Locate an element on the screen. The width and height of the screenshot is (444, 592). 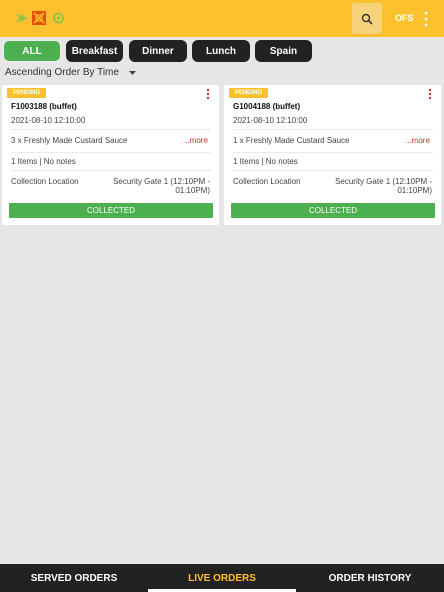
ofs-label: OFS is located at coordinates (404, 18).